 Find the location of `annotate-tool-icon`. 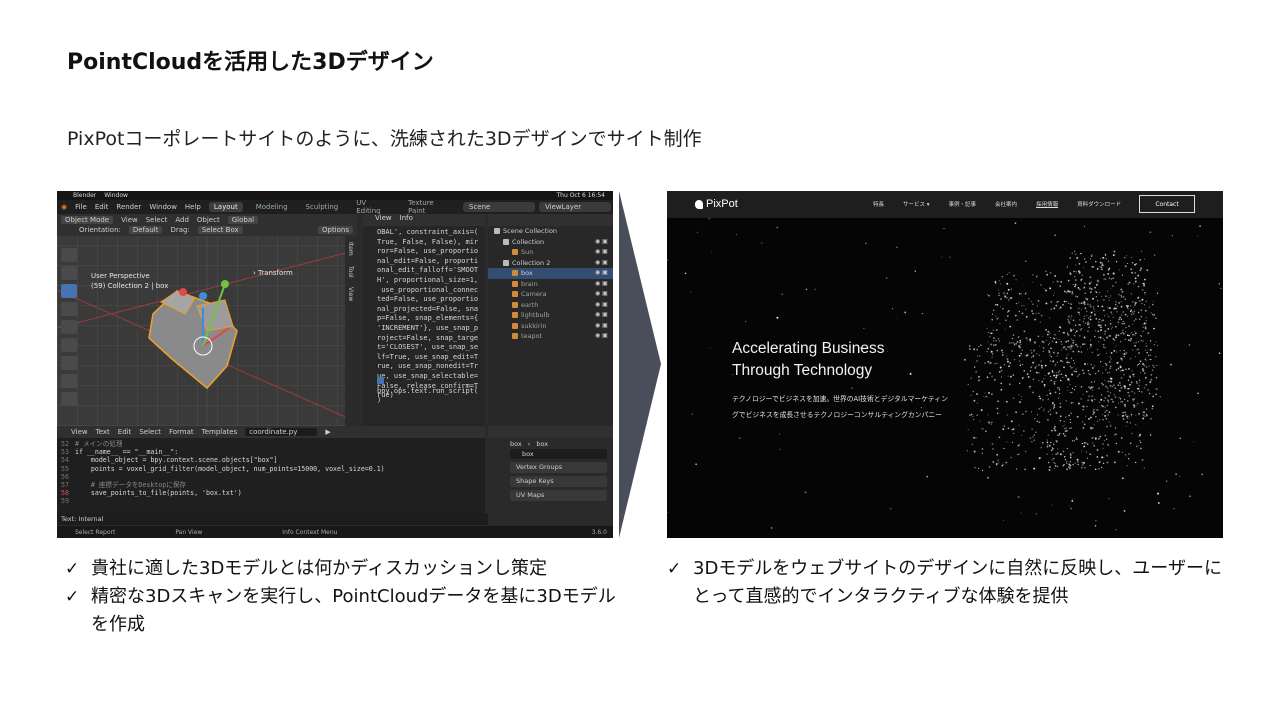

annotate-tool-icon is located at coordinates (69, 363).